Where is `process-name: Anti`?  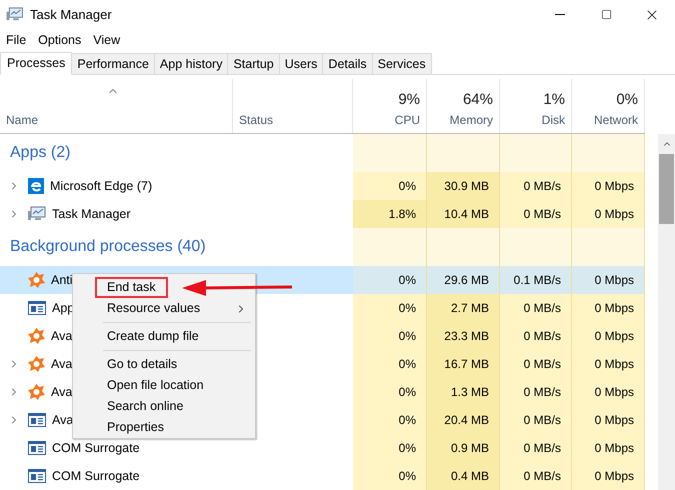 process-name: Anti is located at coordinates (62, 280).